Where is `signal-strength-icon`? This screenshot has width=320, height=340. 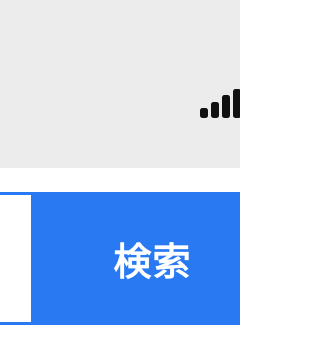
signal-strength-icon is located at coordinates (216, 104).